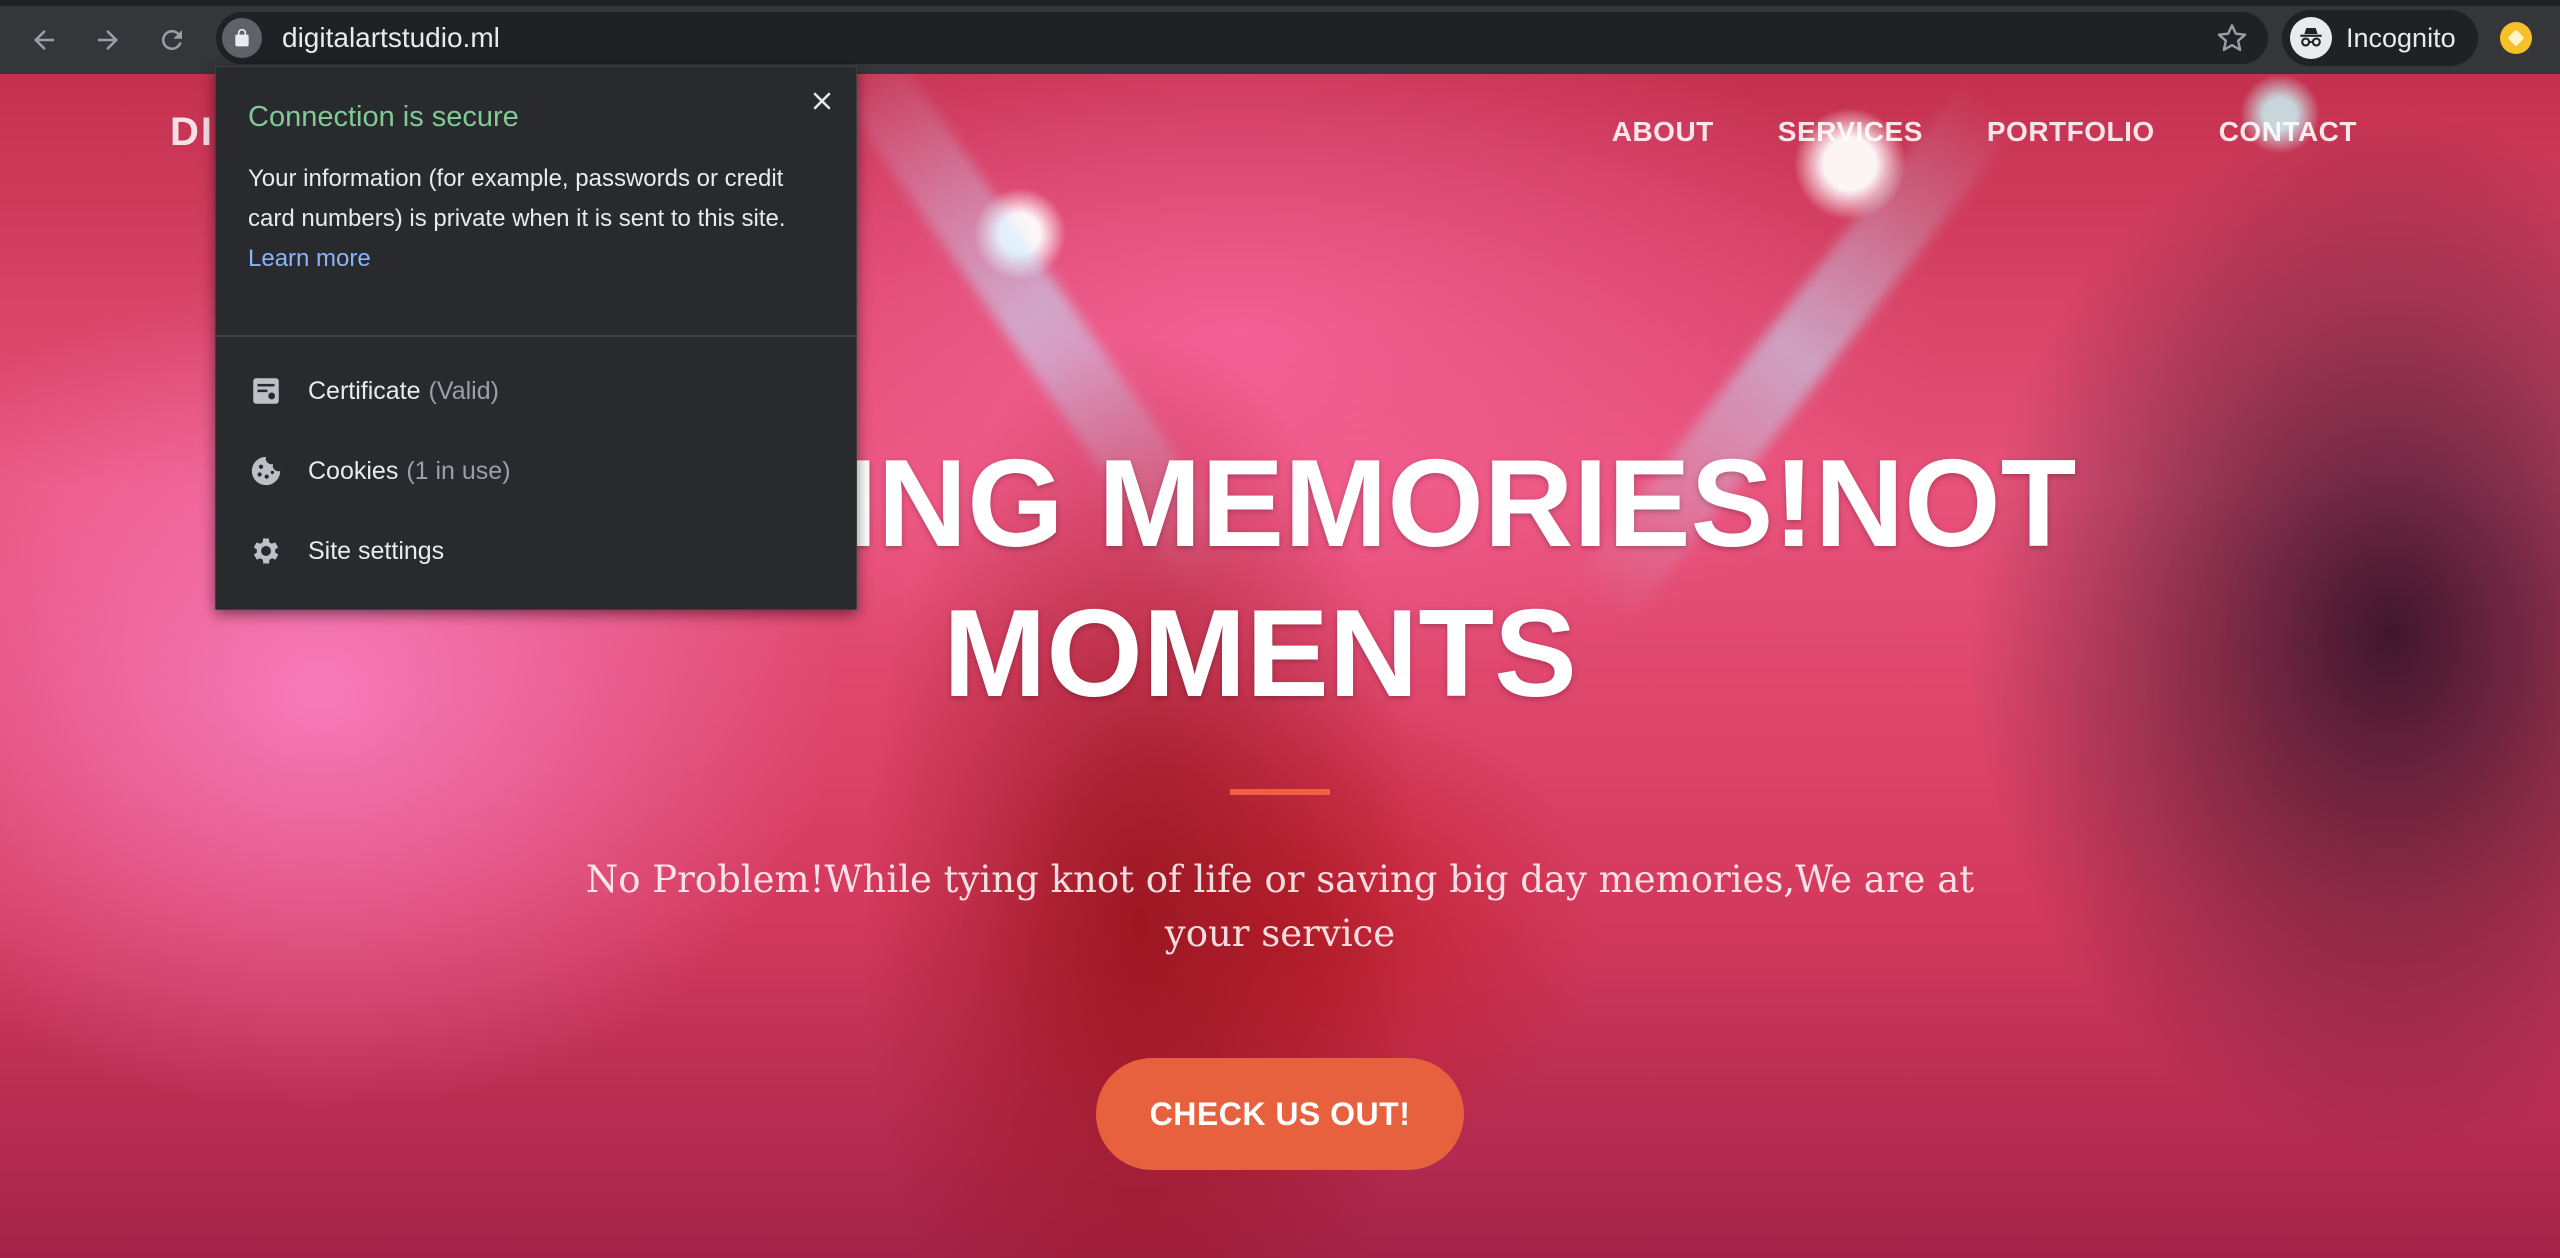 This screenshot has width=2560, height=1258. I want to click on check-us-out-button: CHECK US OUT!, so click(1280, 1114).